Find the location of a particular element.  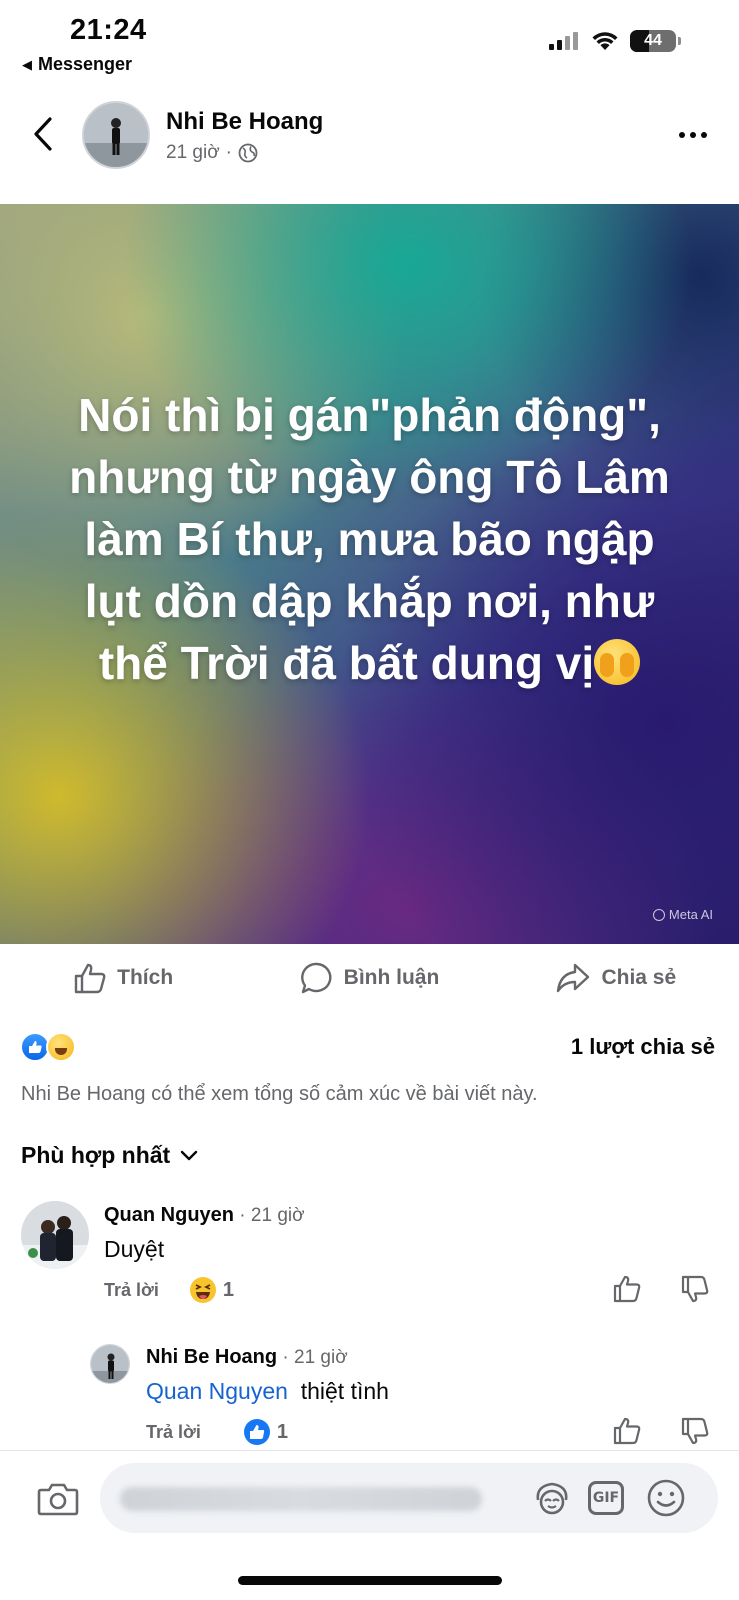

home-indicator is located at coordinates (370, 1580).